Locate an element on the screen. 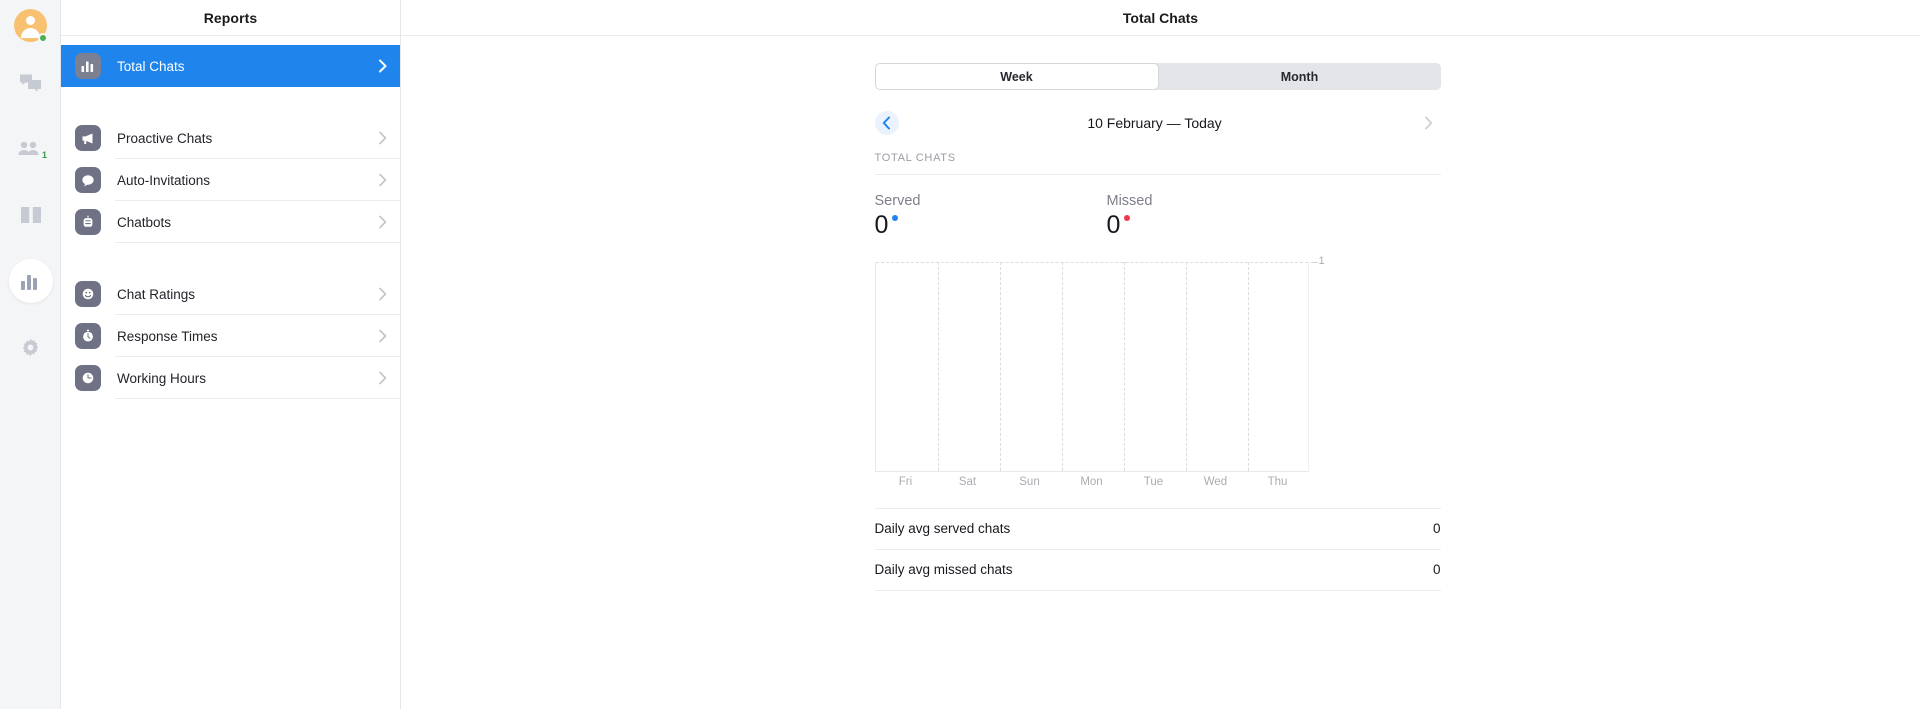 The height and width of the screenshot is (709, 1920). chart-x-label: Wed is located at coordinates (1215, 481).